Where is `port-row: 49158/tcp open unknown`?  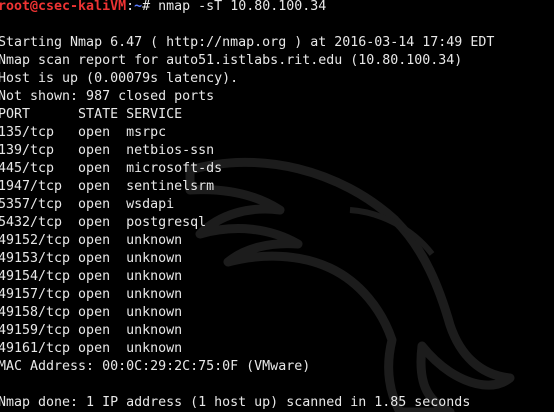
port-row: 49158/tcp open unknown is located at coordinates (91, 312).